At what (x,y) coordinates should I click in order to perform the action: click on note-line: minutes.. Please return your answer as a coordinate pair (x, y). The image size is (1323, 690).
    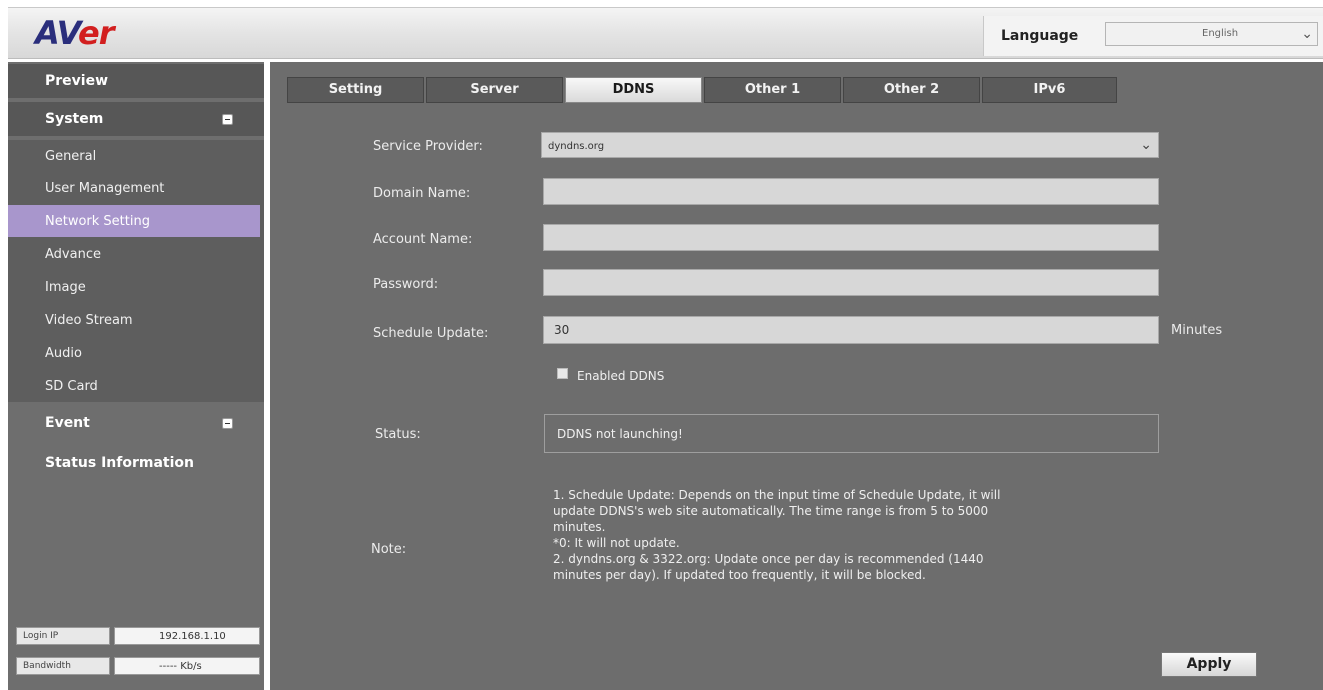
    Looking at the image, I should click on (579, 527).